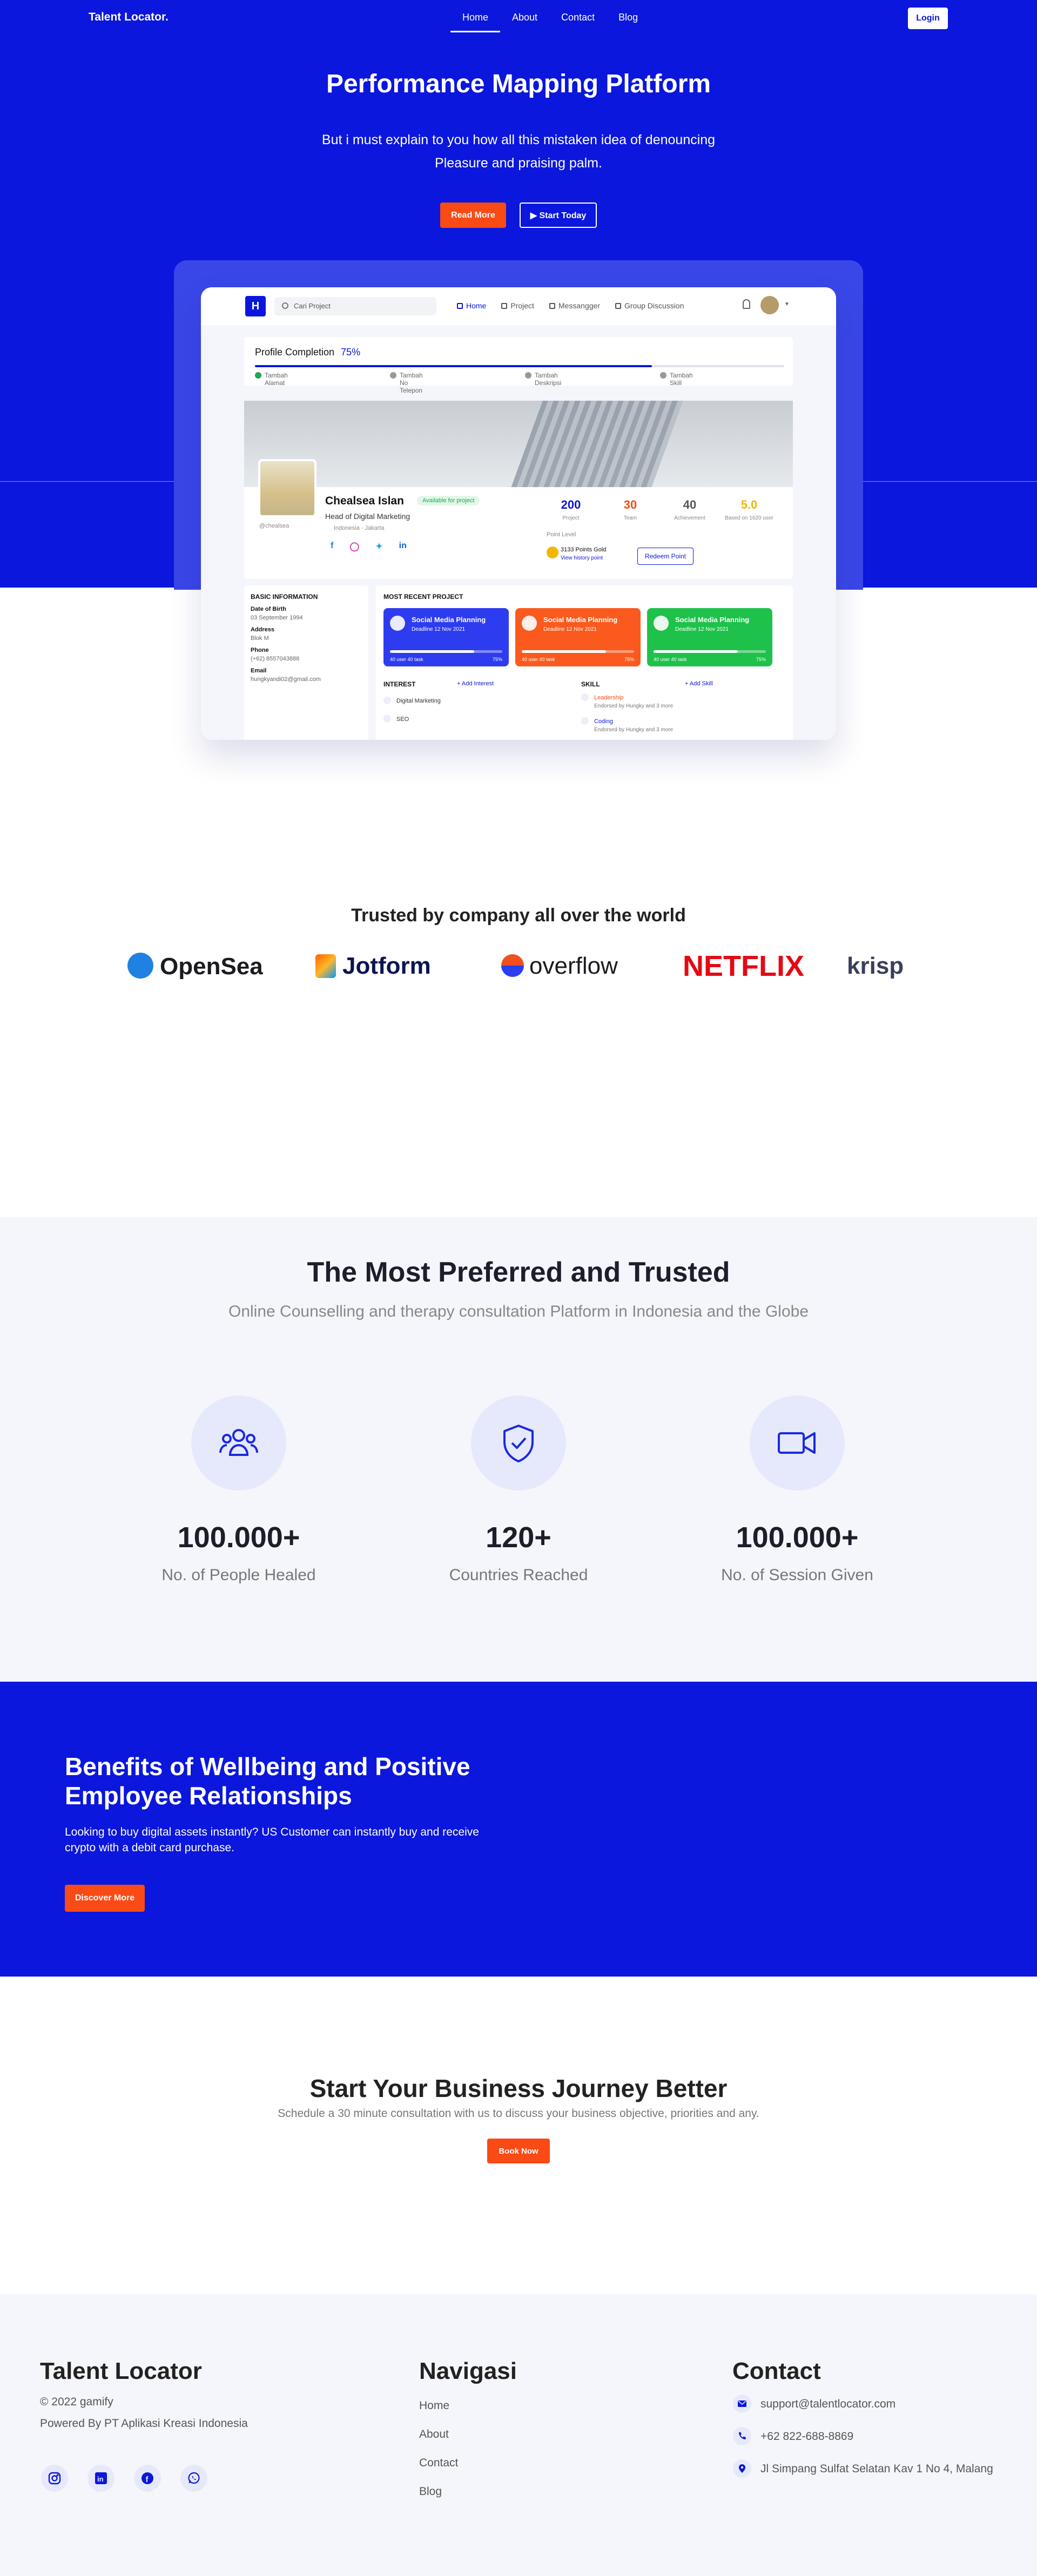  I want to click on field-label: Email, so click(259, 670).